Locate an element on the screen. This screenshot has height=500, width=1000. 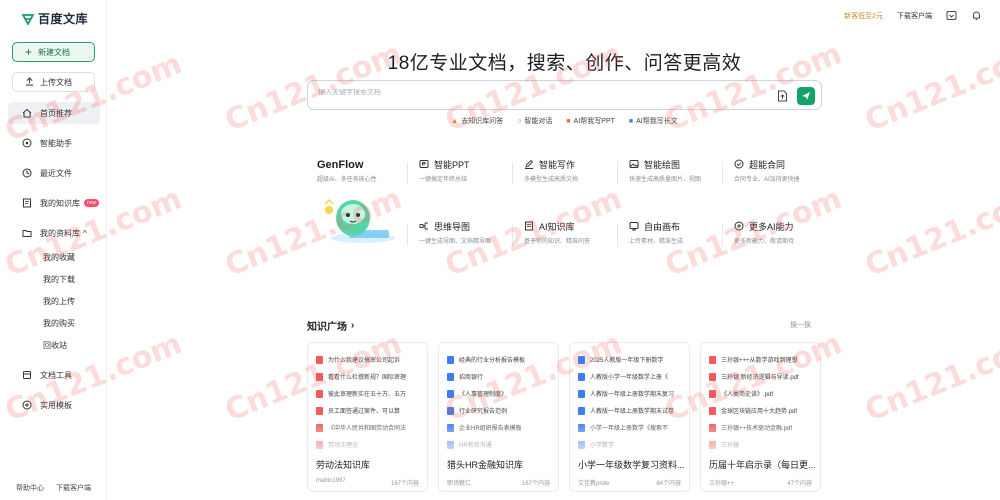
download-client-top-link: 下载客户端 is located at coordinates (914, 16).